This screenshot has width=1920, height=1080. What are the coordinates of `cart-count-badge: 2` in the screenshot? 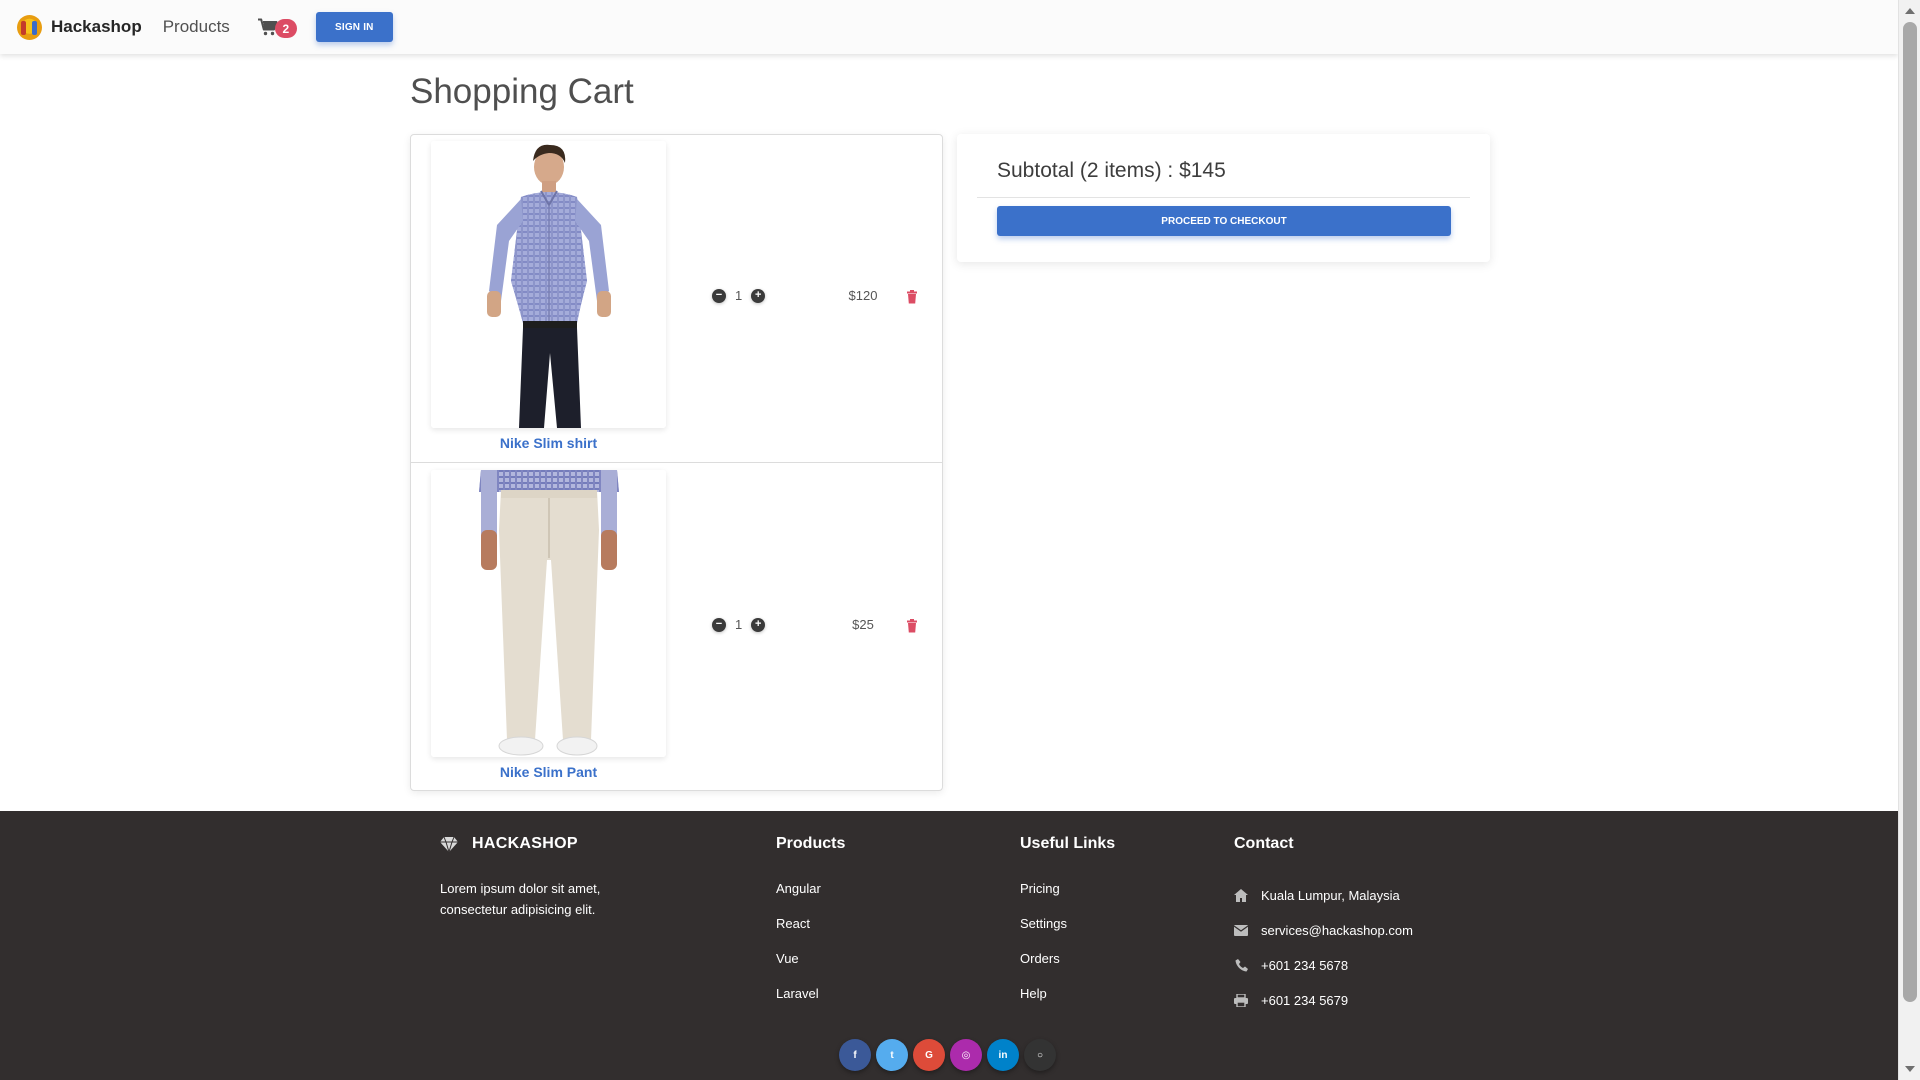 It's located at (285, 28).